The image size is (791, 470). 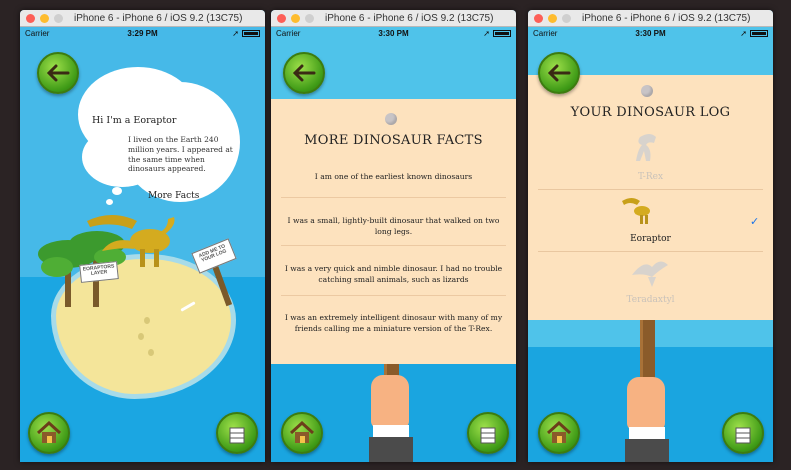 I want to click on status-bar: Carrier ︎ 3:29 PM ➚, so click(x=142, y=33).